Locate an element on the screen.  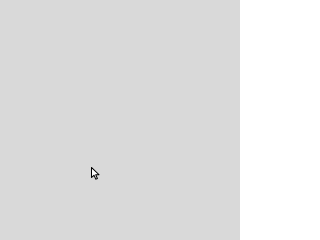
mouse-cursor-icon is located at coordinates (95, 173).